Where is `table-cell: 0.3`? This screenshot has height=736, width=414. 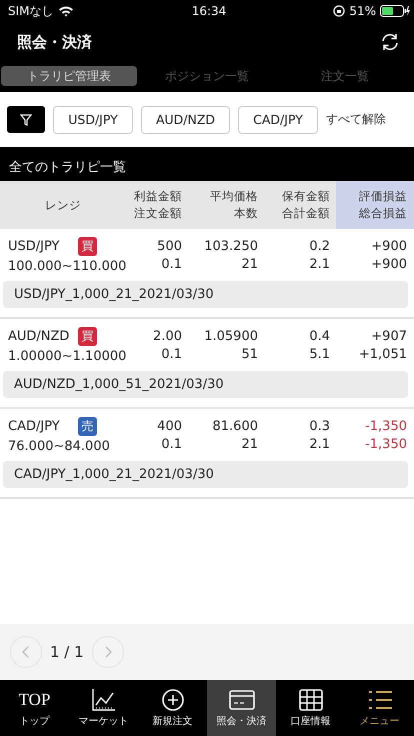
table-cell: 0.3 is located at coordinates (319, 426).